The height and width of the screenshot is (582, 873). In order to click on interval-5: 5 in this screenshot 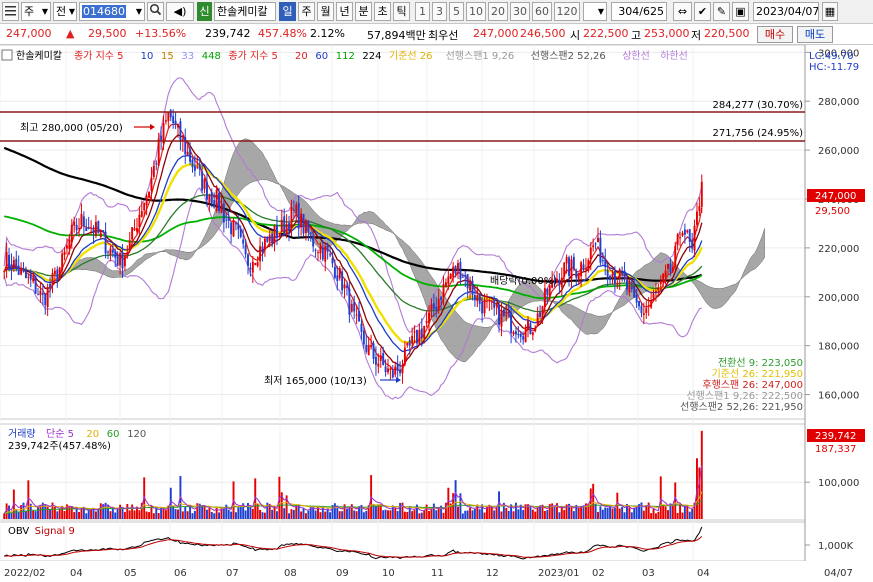, I will do `click(456, 11)`.